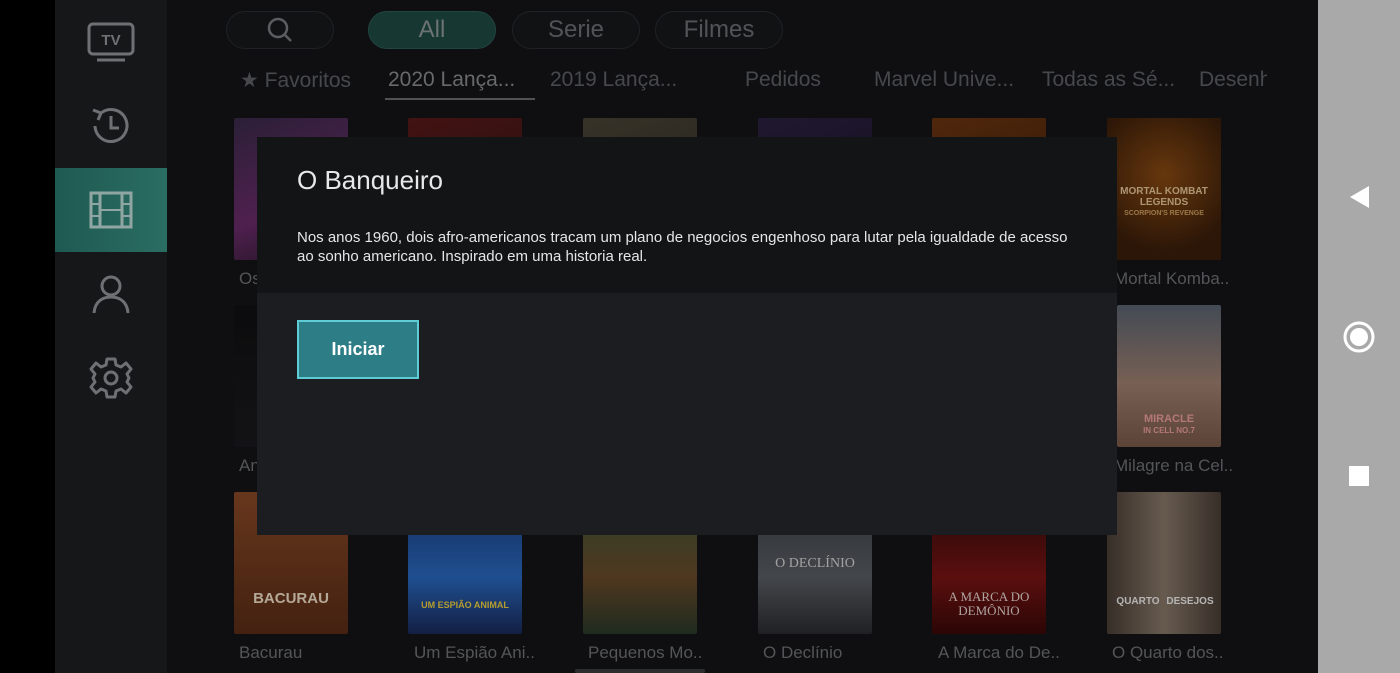 This screenshot has height=673, width=1400. I want to click on home-button, so click(1359, 337).